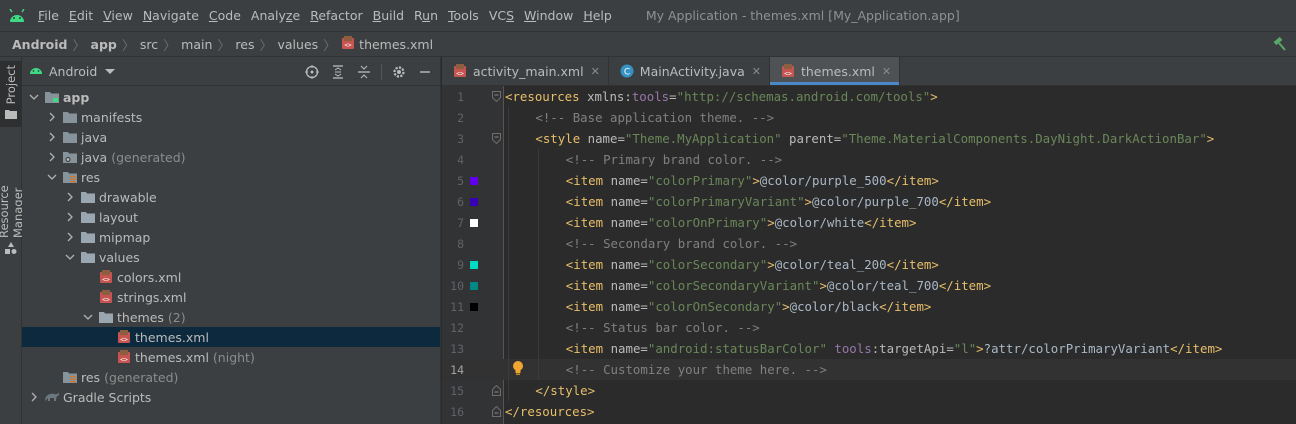  I want to click on tree-item: <> themes.xml (night), so click(231, 357).